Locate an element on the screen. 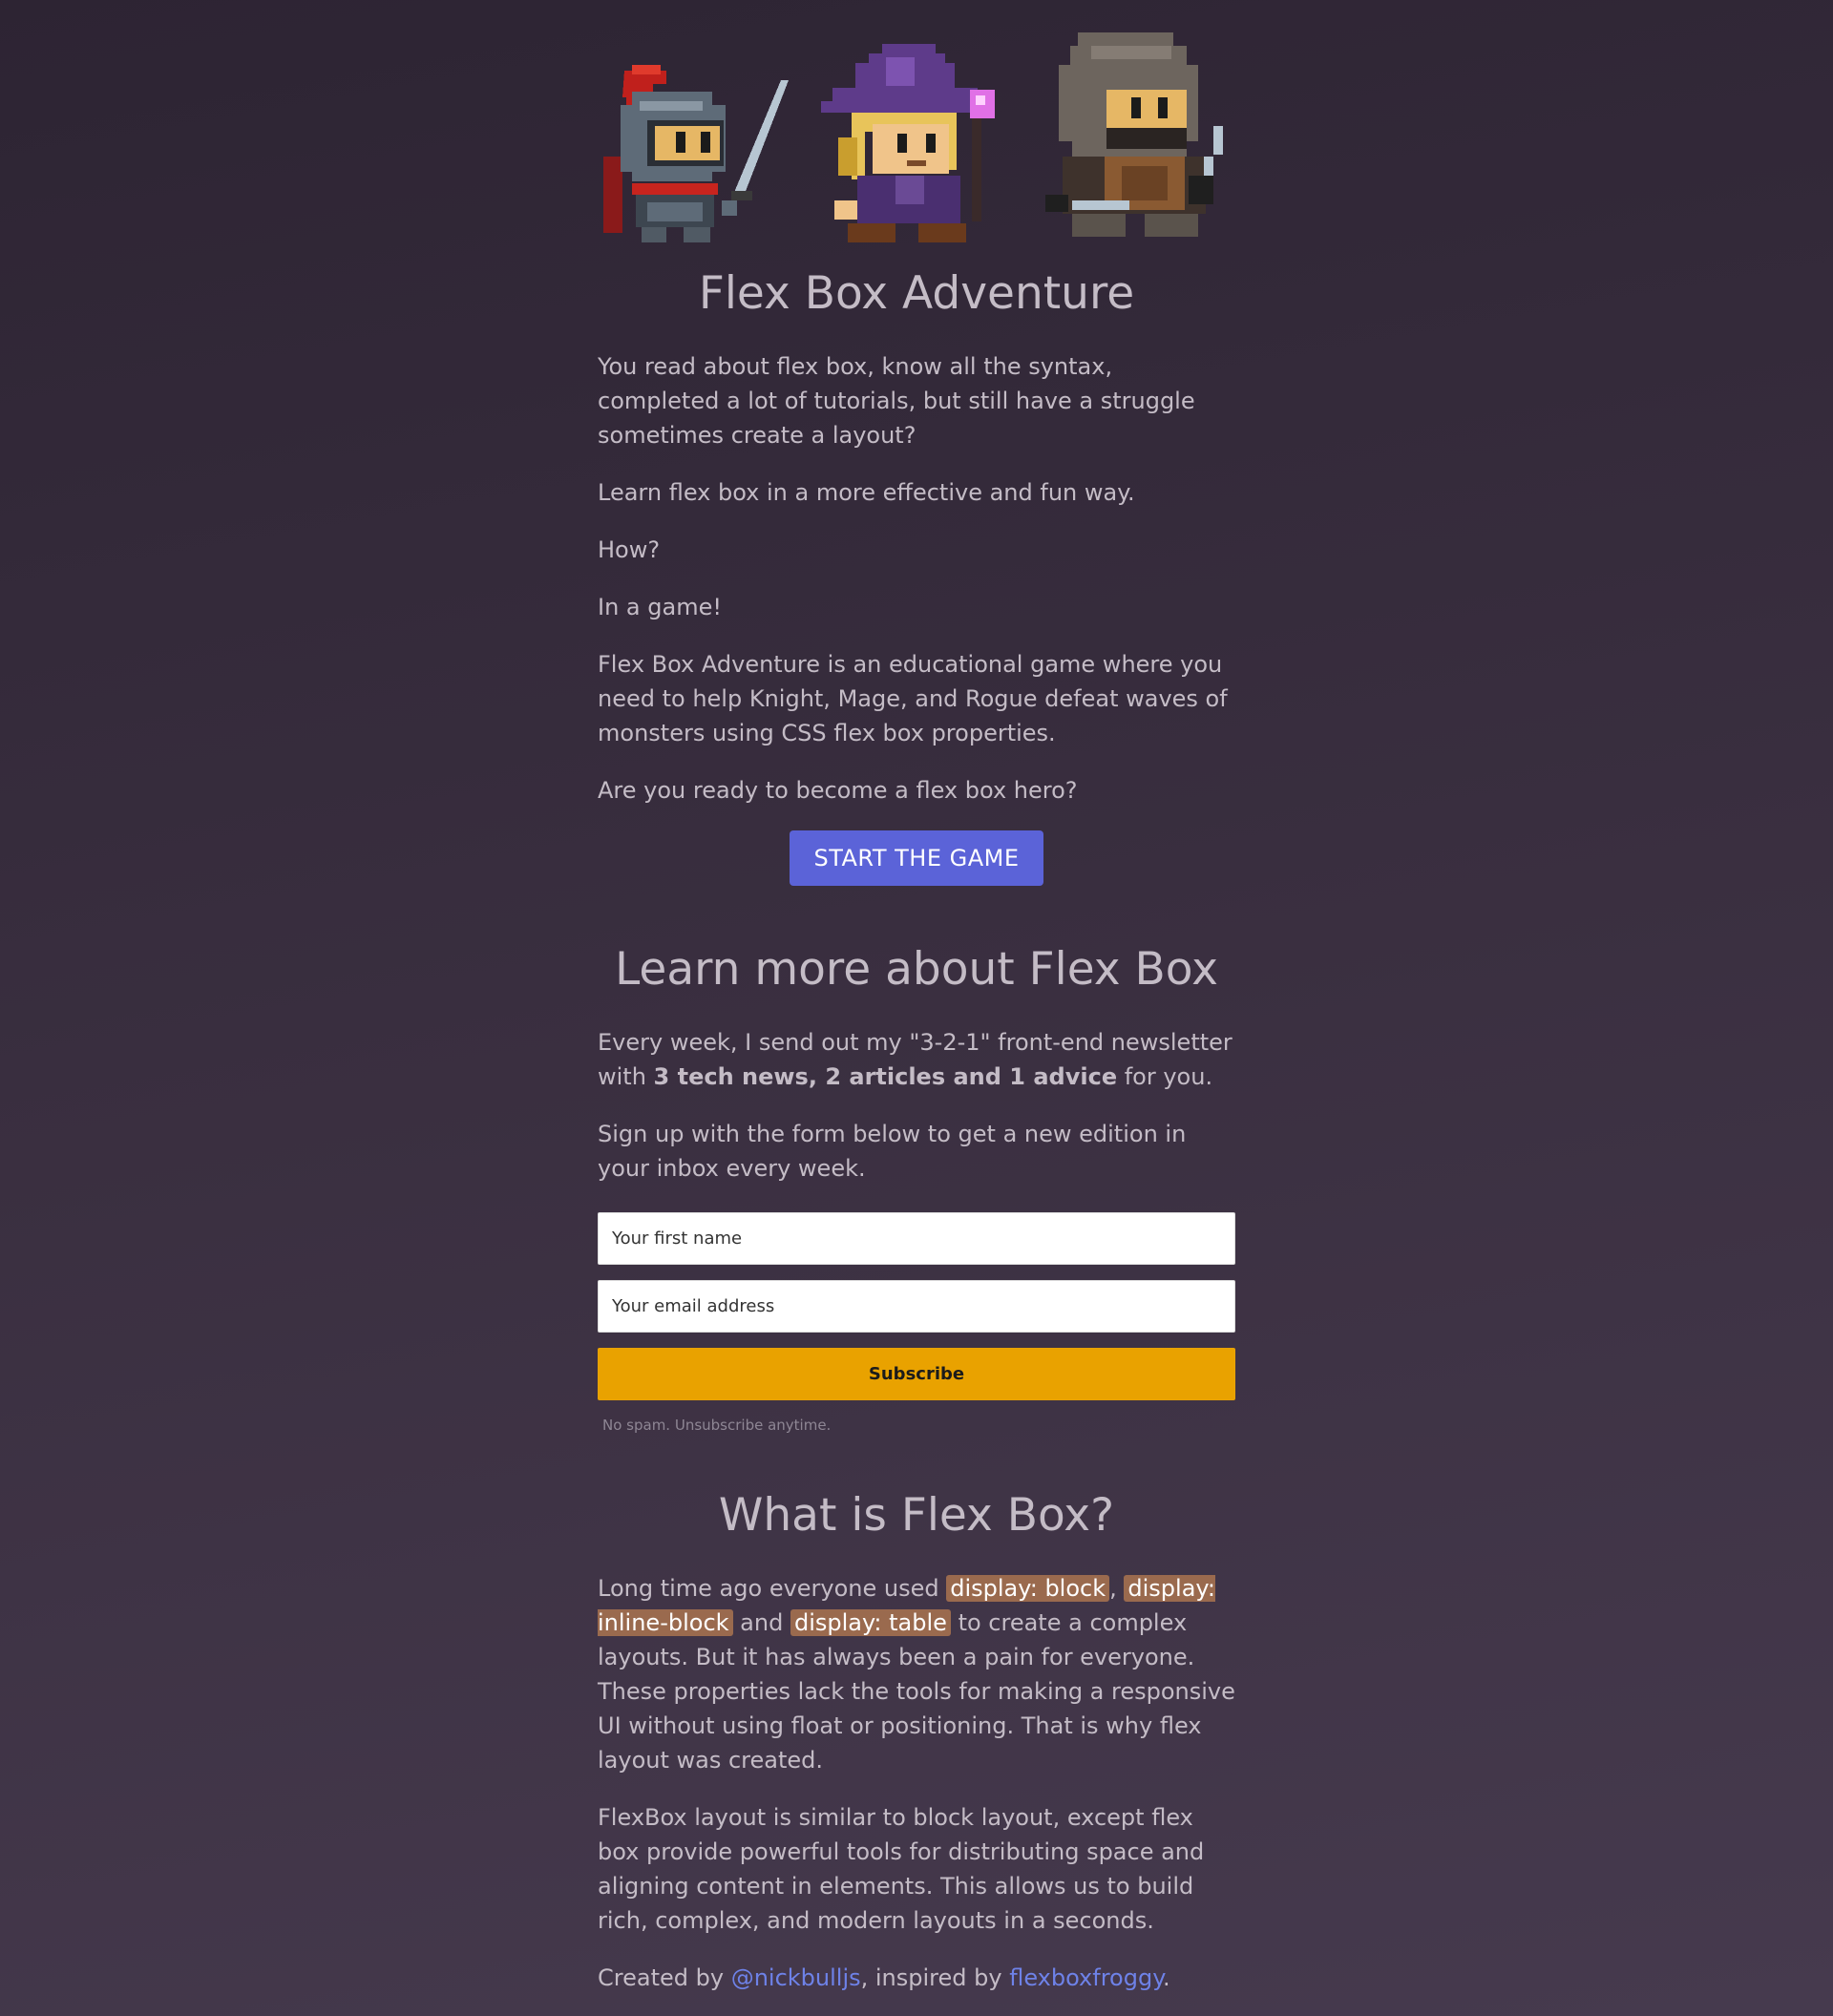 Image resolution: width=1833 pixels, height=2016 pixels. code-snippet: display: table is located at coordinates (871, 1623).